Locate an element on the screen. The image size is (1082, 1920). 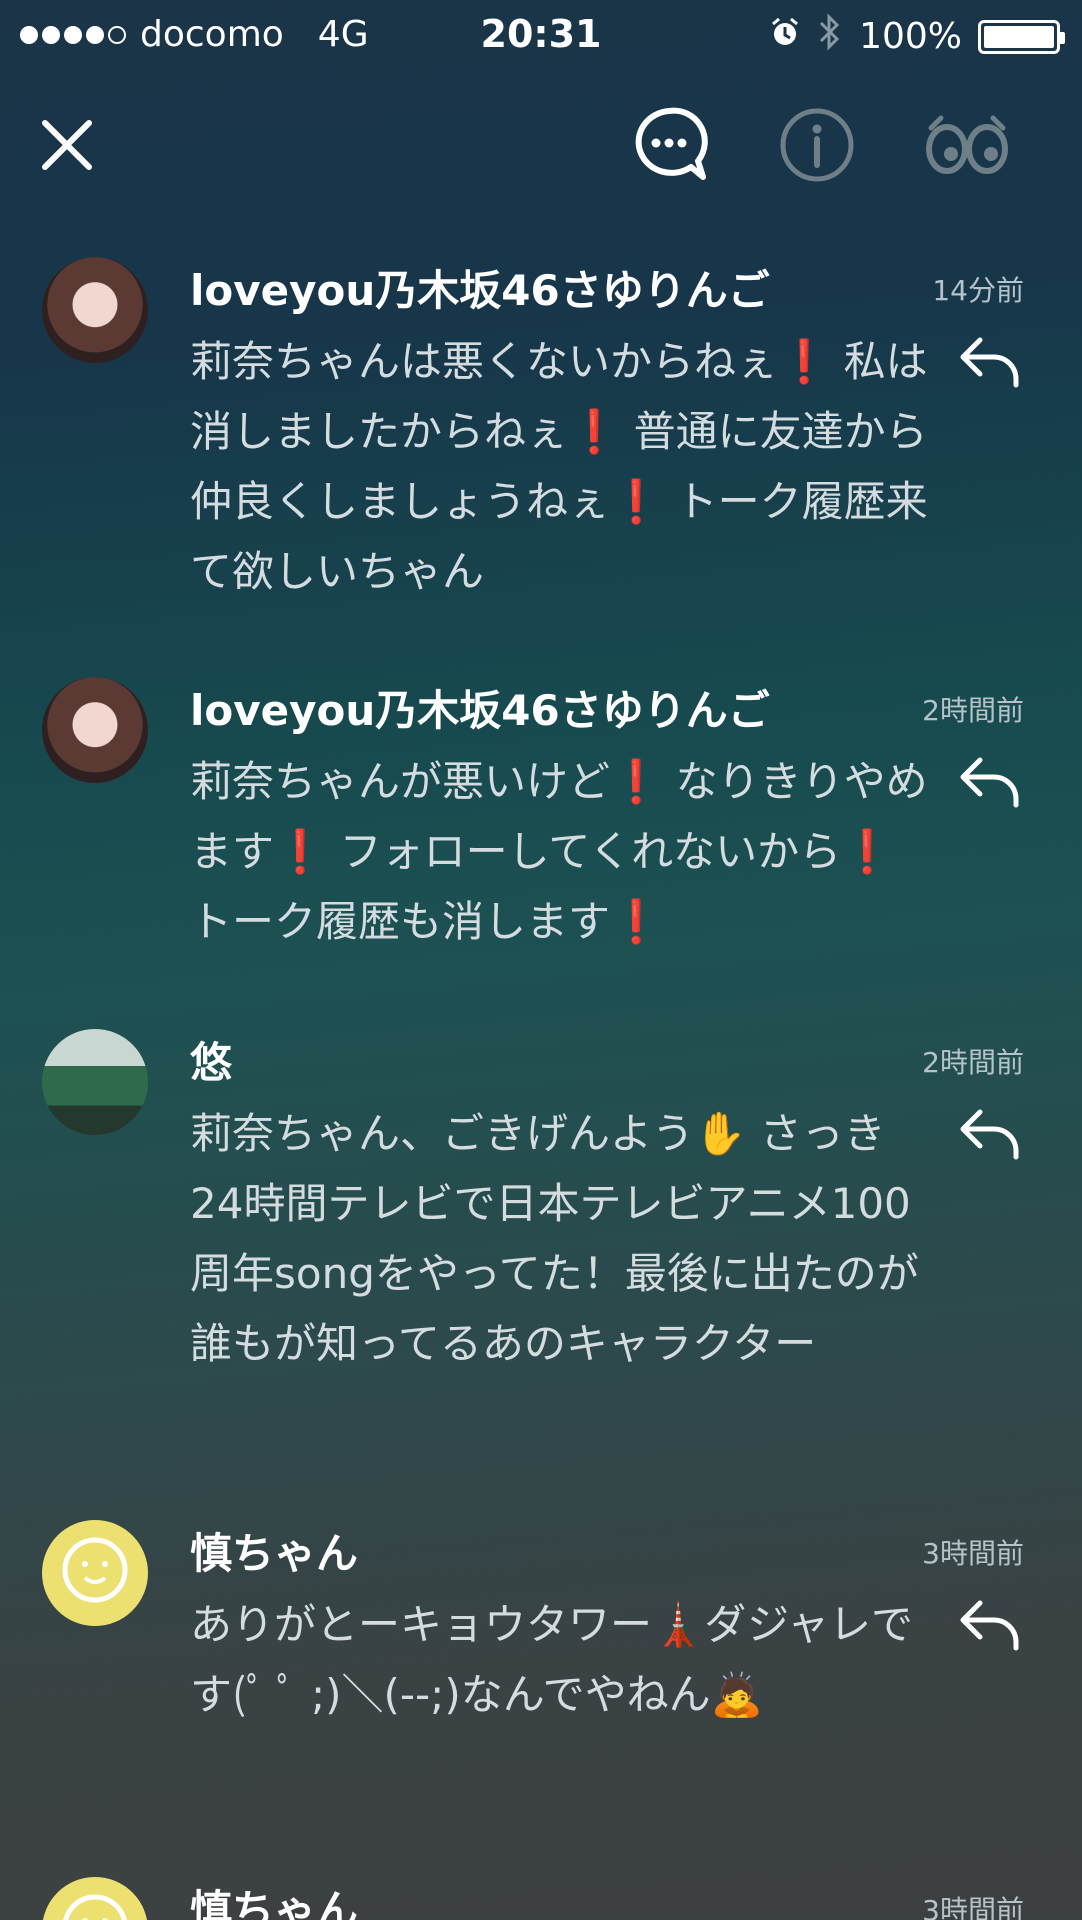
close-icon is located at coordinates (67, 145).